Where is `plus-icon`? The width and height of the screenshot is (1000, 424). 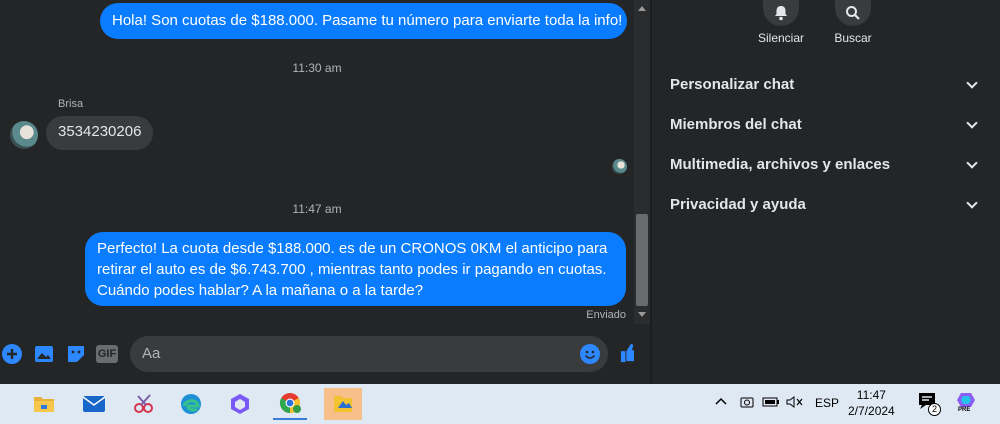 plus-icon is located at coordinates (12, 354).